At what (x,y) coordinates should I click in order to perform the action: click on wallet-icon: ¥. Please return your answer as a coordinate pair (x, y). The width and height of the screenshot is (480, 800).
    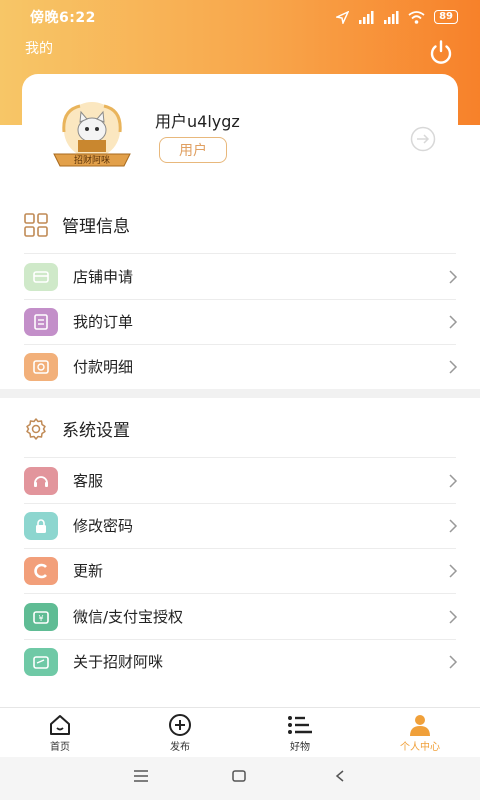
    Looking at the image, I should click on (41, 616).